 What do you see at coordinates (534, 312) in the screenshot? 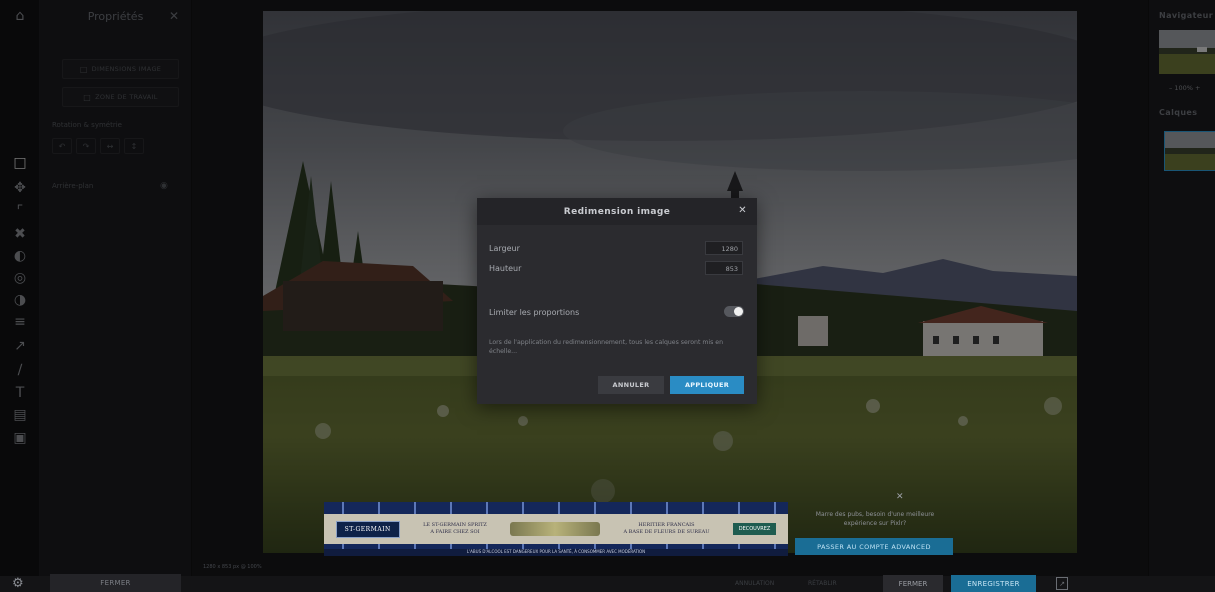
I see `constrain-label: Limiter les proportions` at bounding box center [534, 312].